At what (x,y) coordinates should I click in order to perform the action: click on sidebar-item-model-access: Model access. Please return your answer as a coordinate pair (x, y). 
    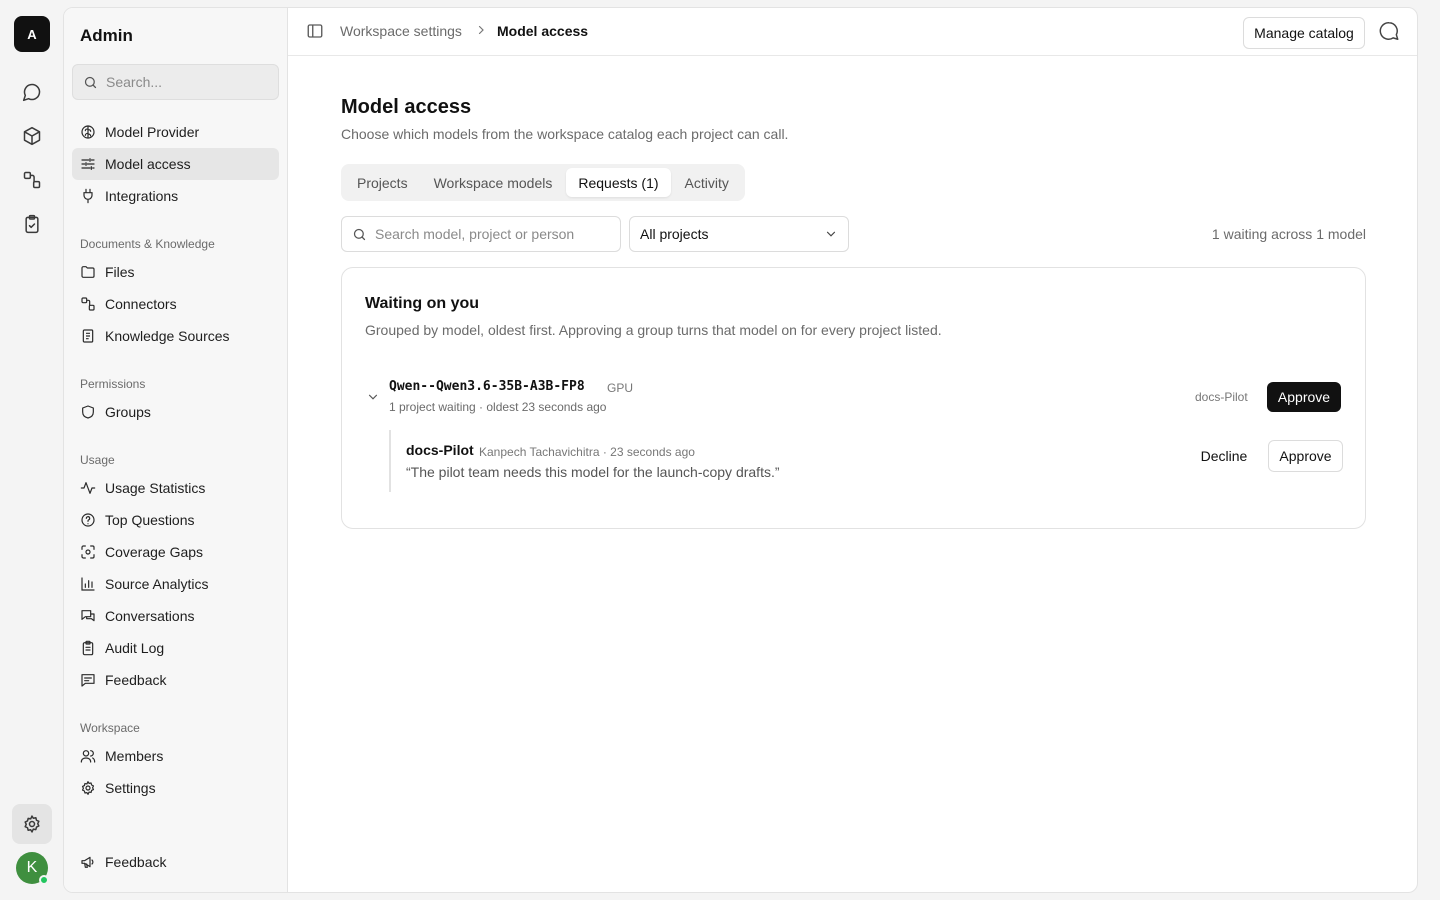
    Looking at the image, I should click on (175, 164).